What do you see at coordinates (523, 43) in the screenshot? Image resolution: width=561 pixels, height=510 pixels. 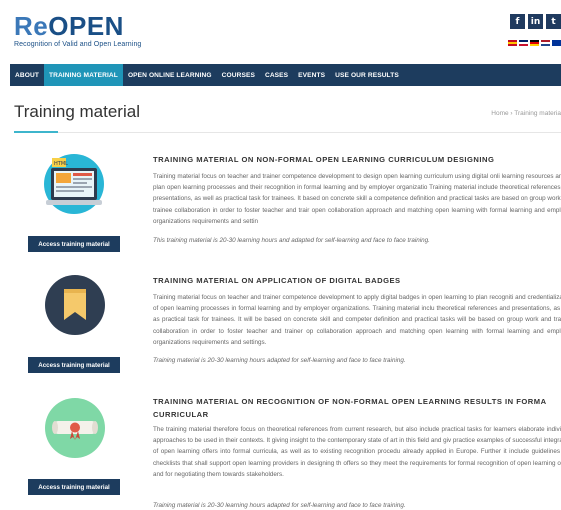 I see `flag-gb-icon` at bounding box center [523, 43].